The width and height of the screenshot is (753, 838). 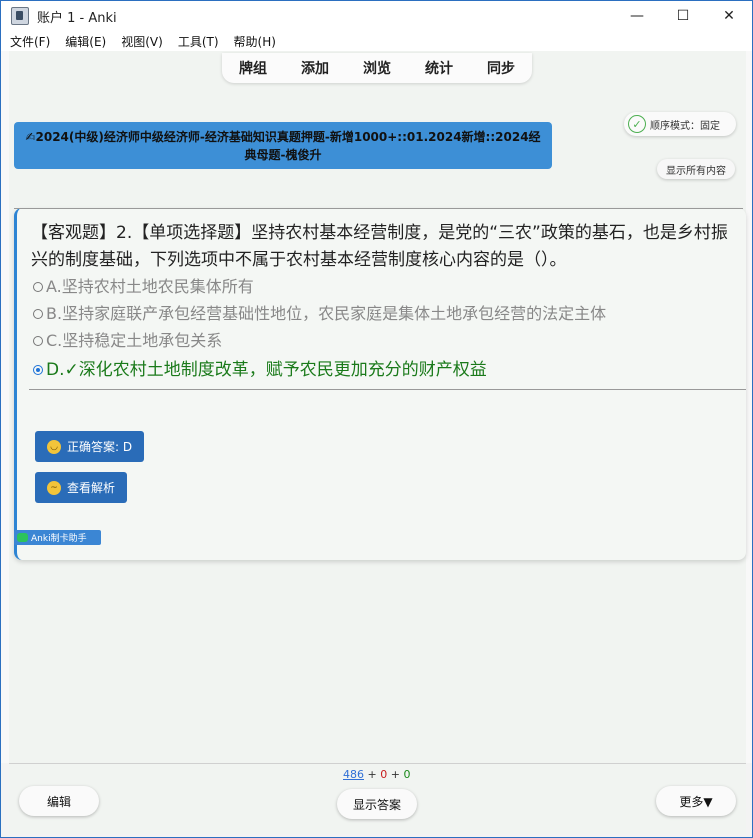 I want to click on correct-answer-label: 正确答案: D, so click(x=100, y=447).